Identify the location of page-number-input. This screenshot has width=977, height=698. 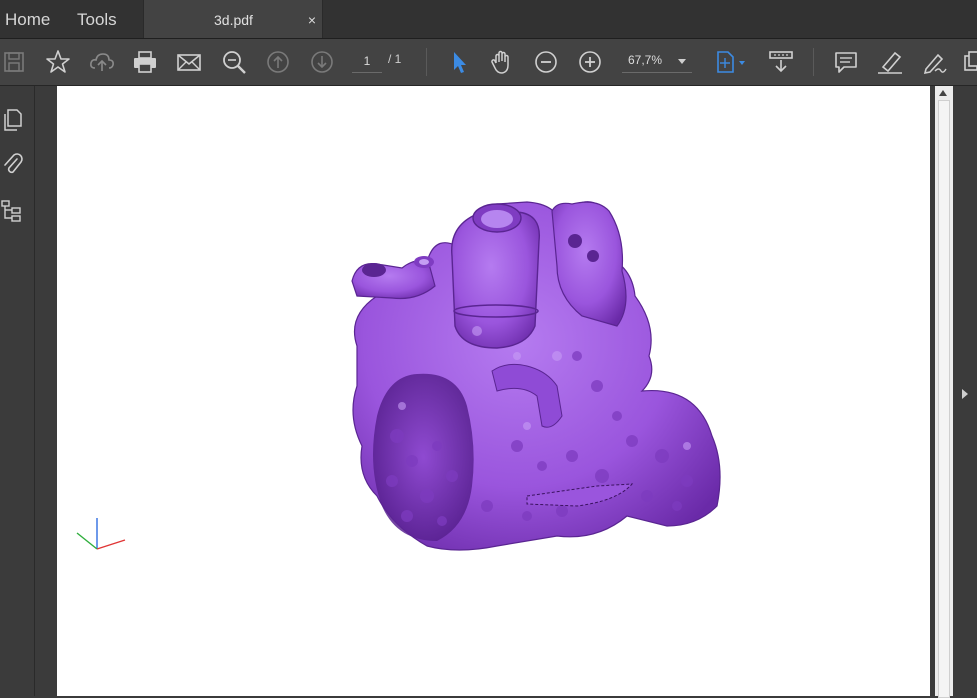
(367, 61).